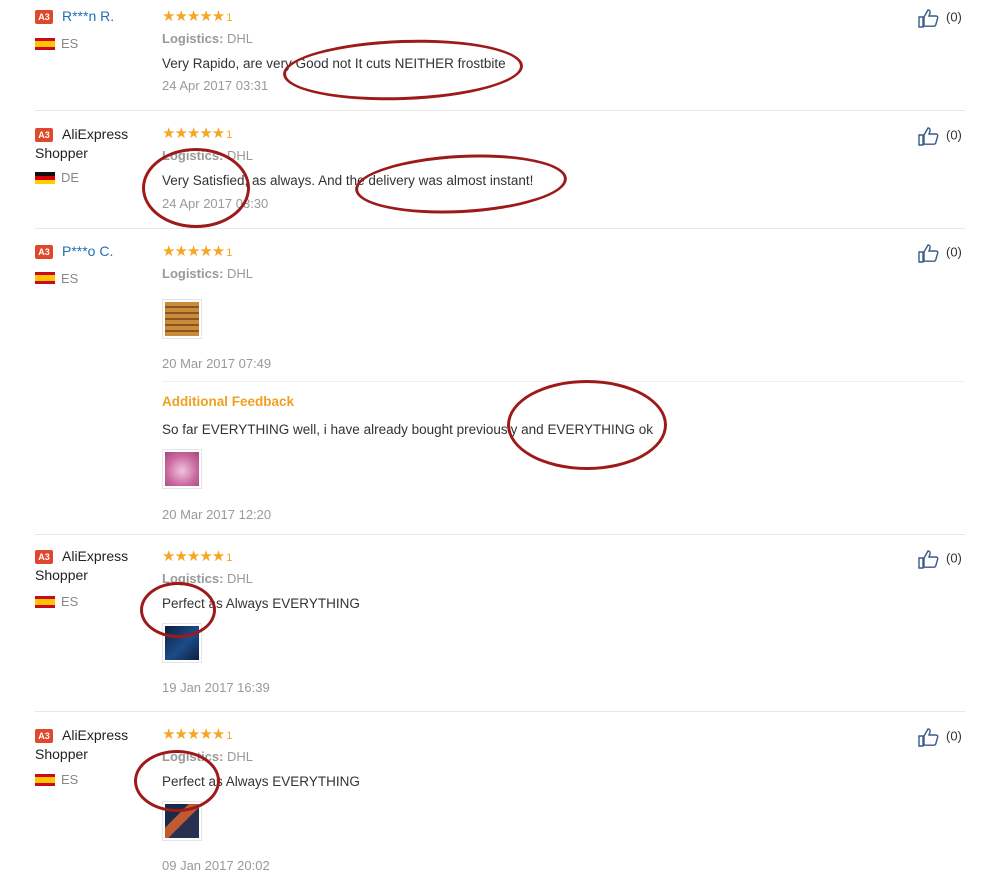  Describe the element at coordinates (87, 251) in the screenshot. I see `reviewer-name-link: P***o C.` at that location.